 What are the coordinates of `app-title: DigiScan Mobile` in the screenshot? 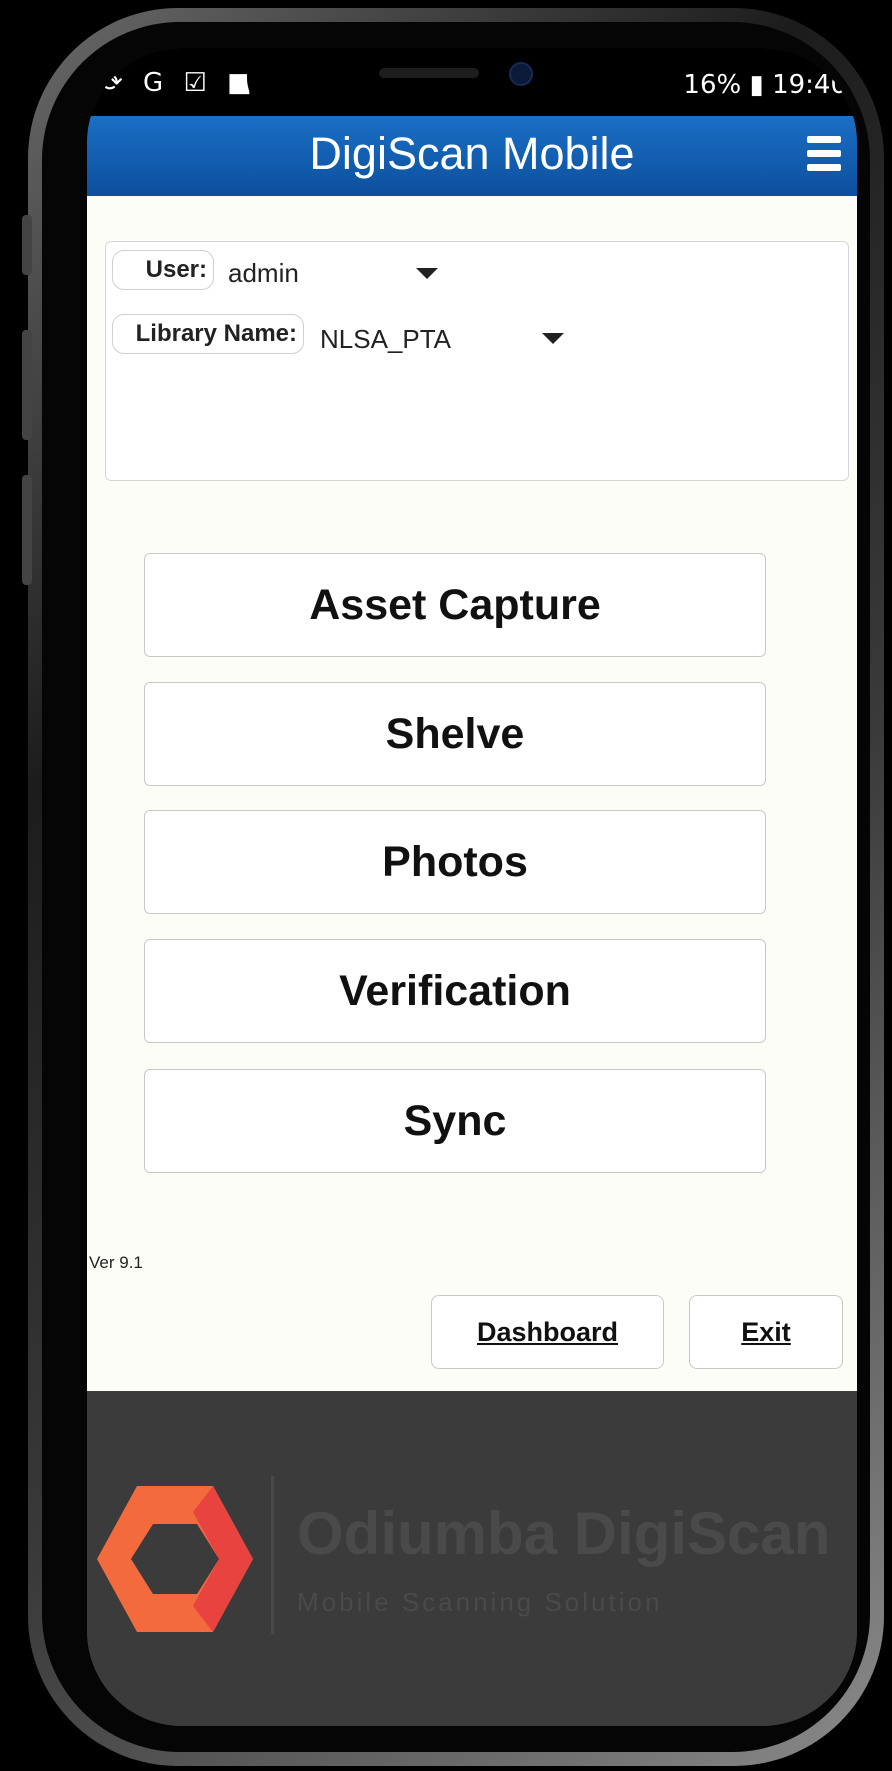 It's located at (472, 153).